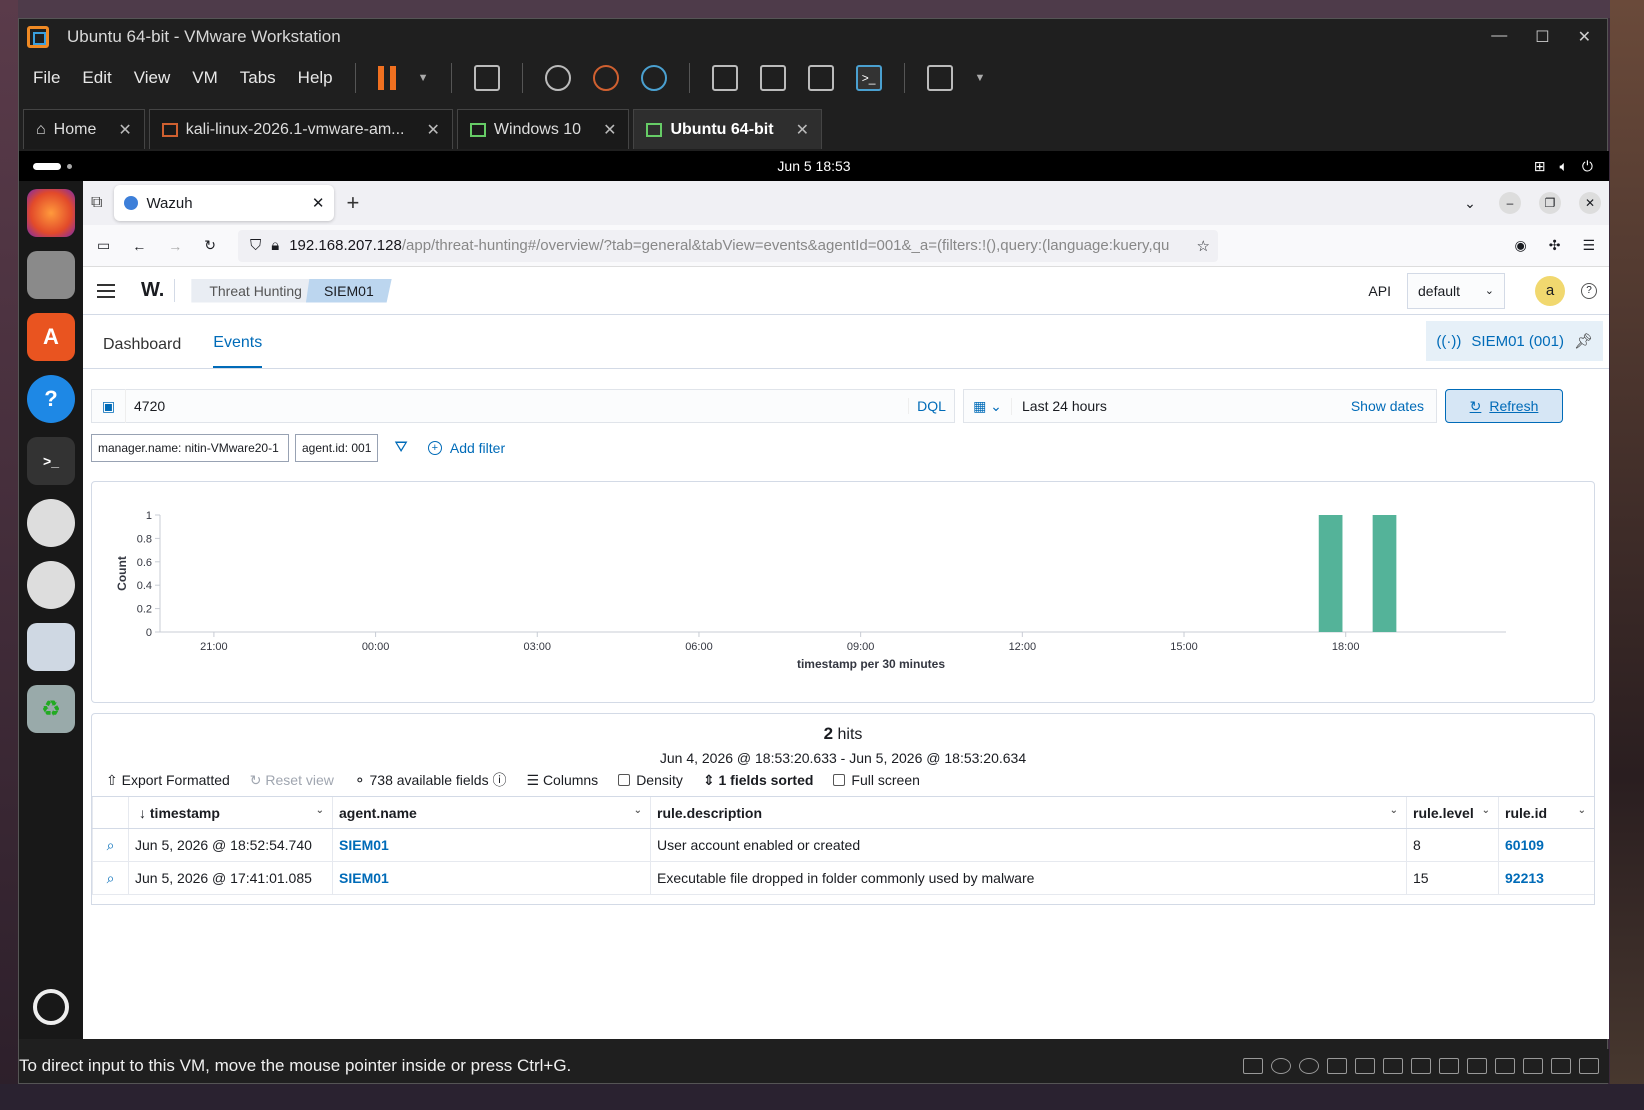  I want to click on snapshot-icon, so click(557, 78).